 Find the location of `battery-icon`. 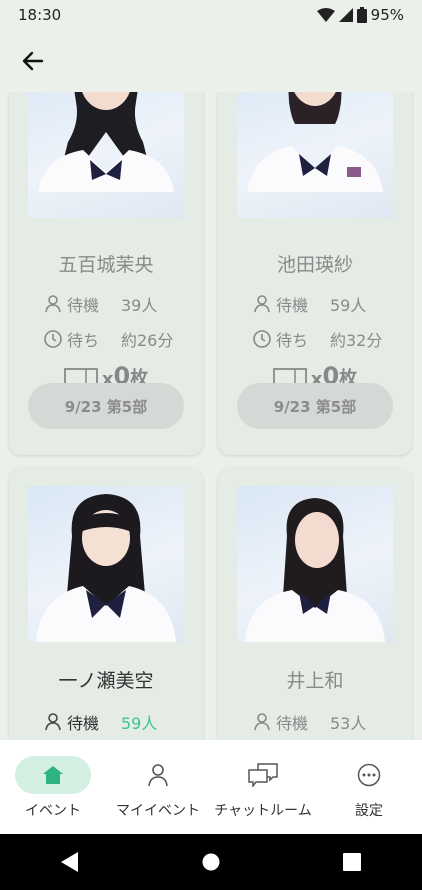

battery-icon is located at coordinates (361, 15).